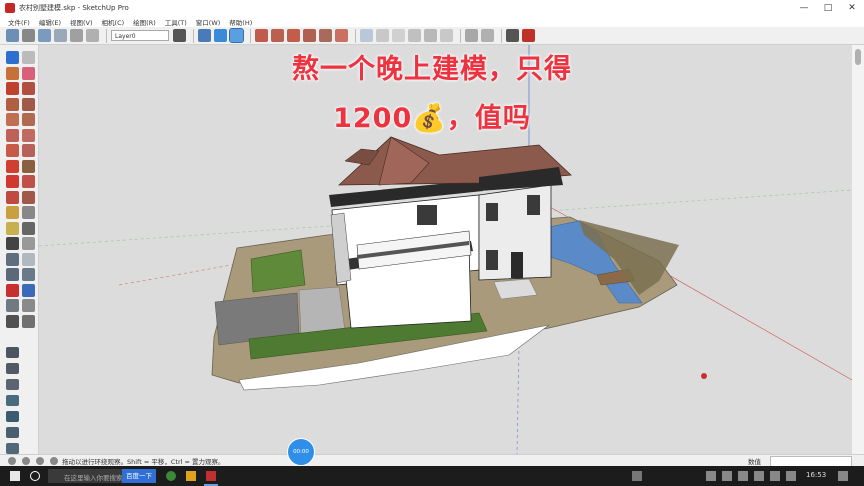 The width and height of the screenshot is (864, 486). What do you see at coordinates (828, 8) in the screenshot?
I see `maximize-button: □` at bounding box center [828, 8].